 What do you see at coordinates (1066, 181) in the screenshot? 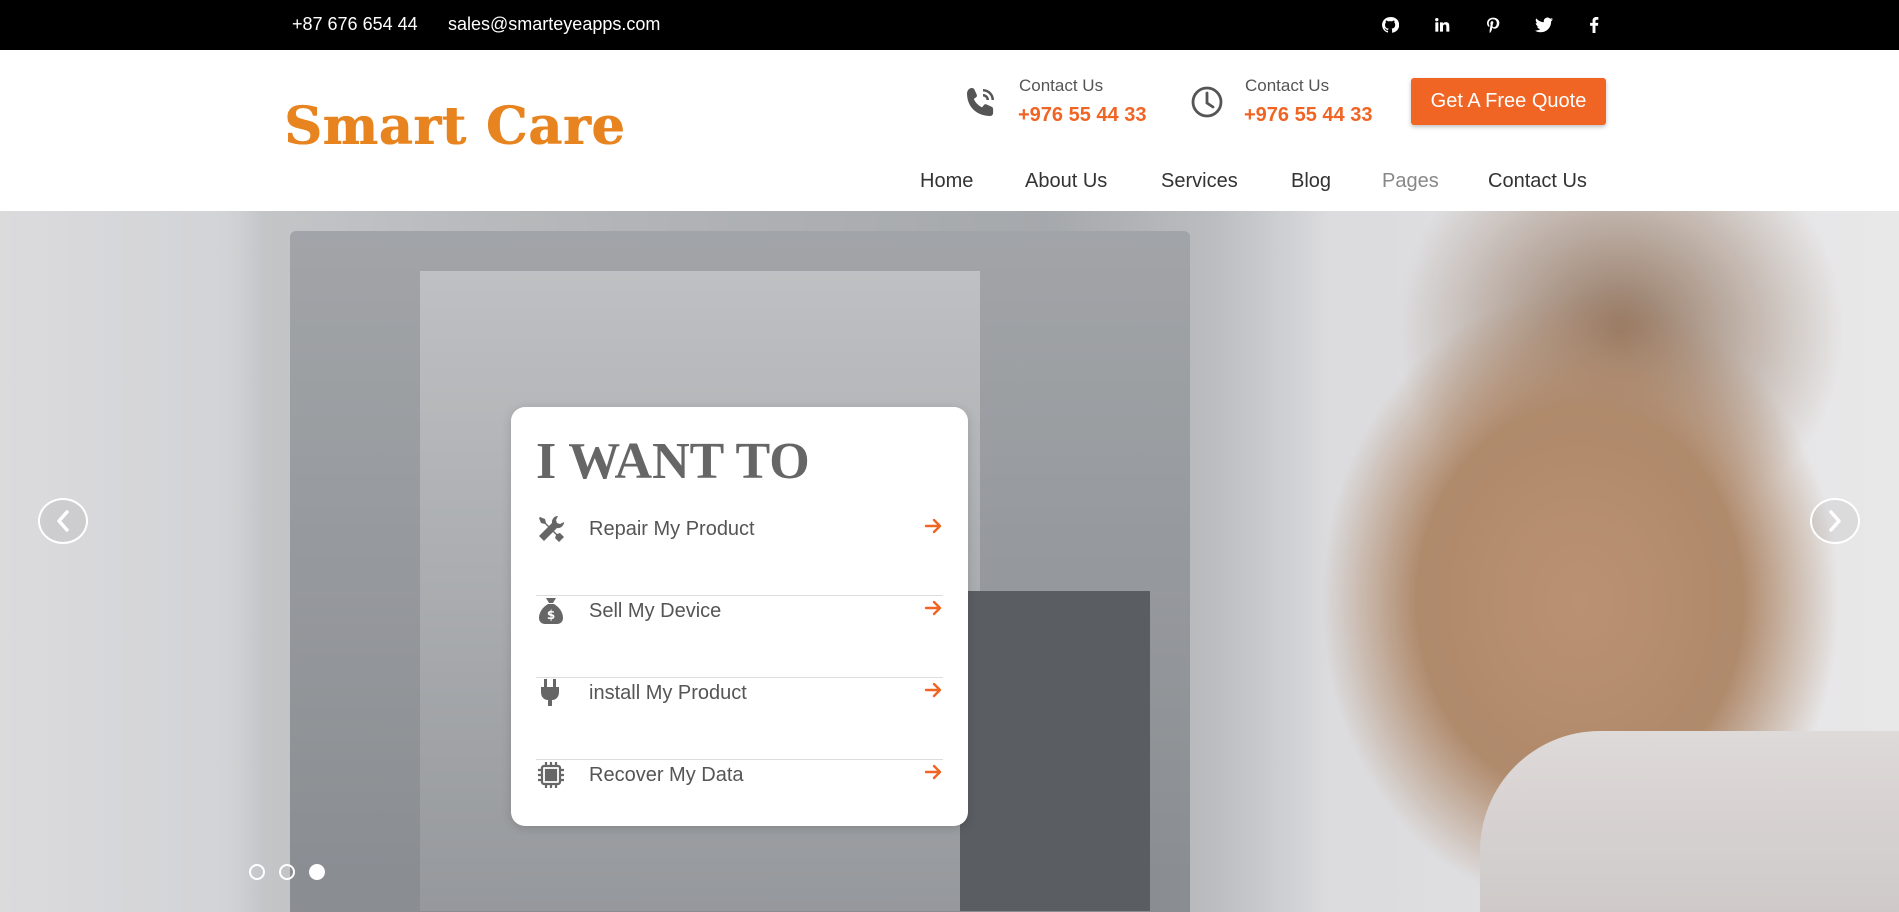
I see `nav-about-us: About Us` at bounding box center [1066, 181].